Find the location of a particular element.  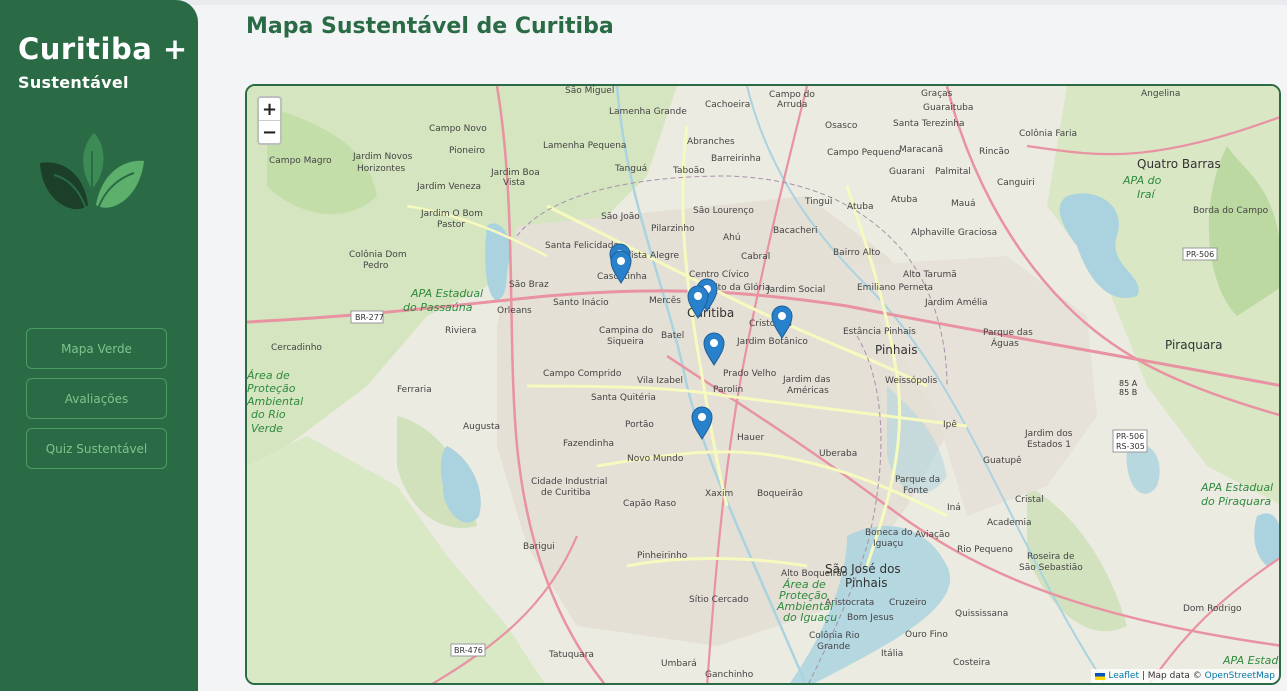

svg-text: Graças is located at coordinates (937, 94).